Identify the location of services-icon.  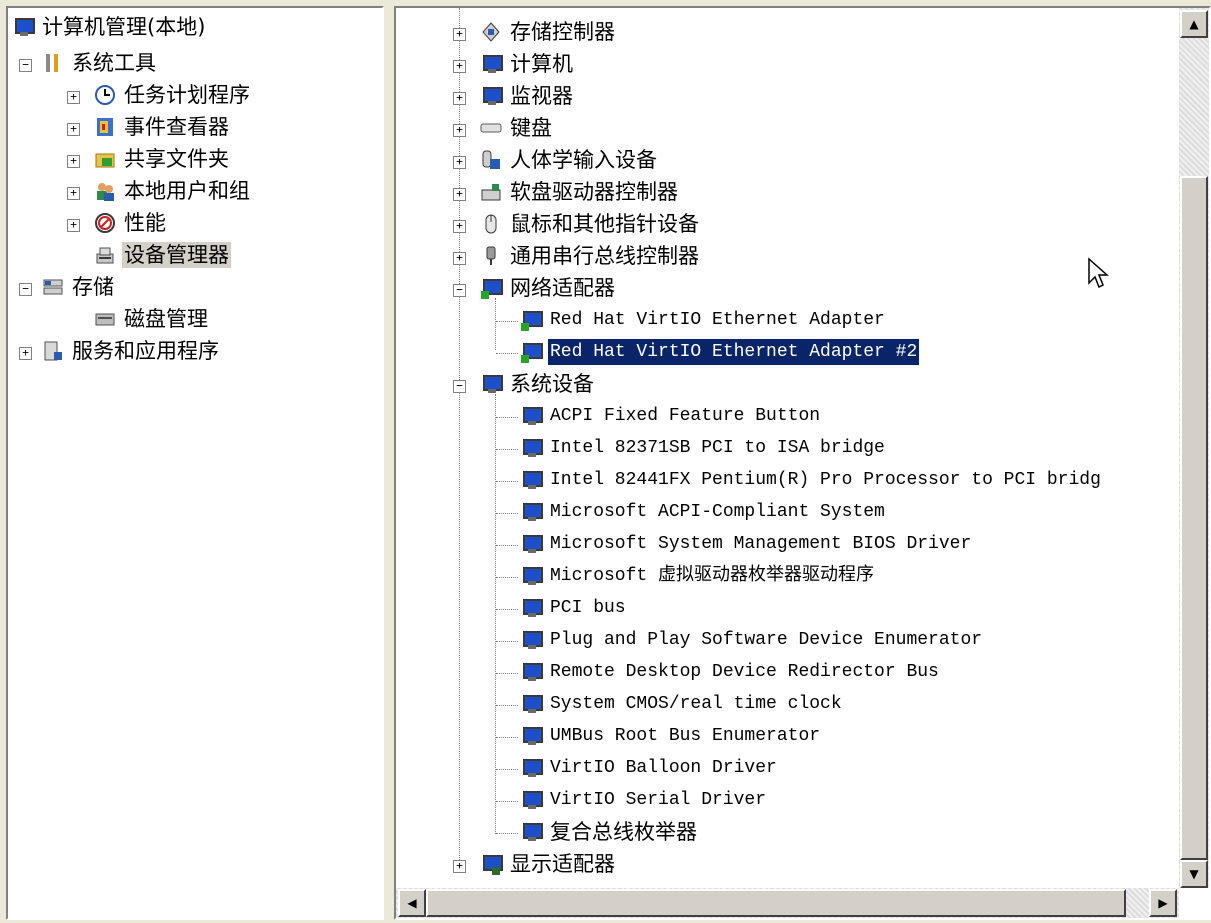
(53, 351).